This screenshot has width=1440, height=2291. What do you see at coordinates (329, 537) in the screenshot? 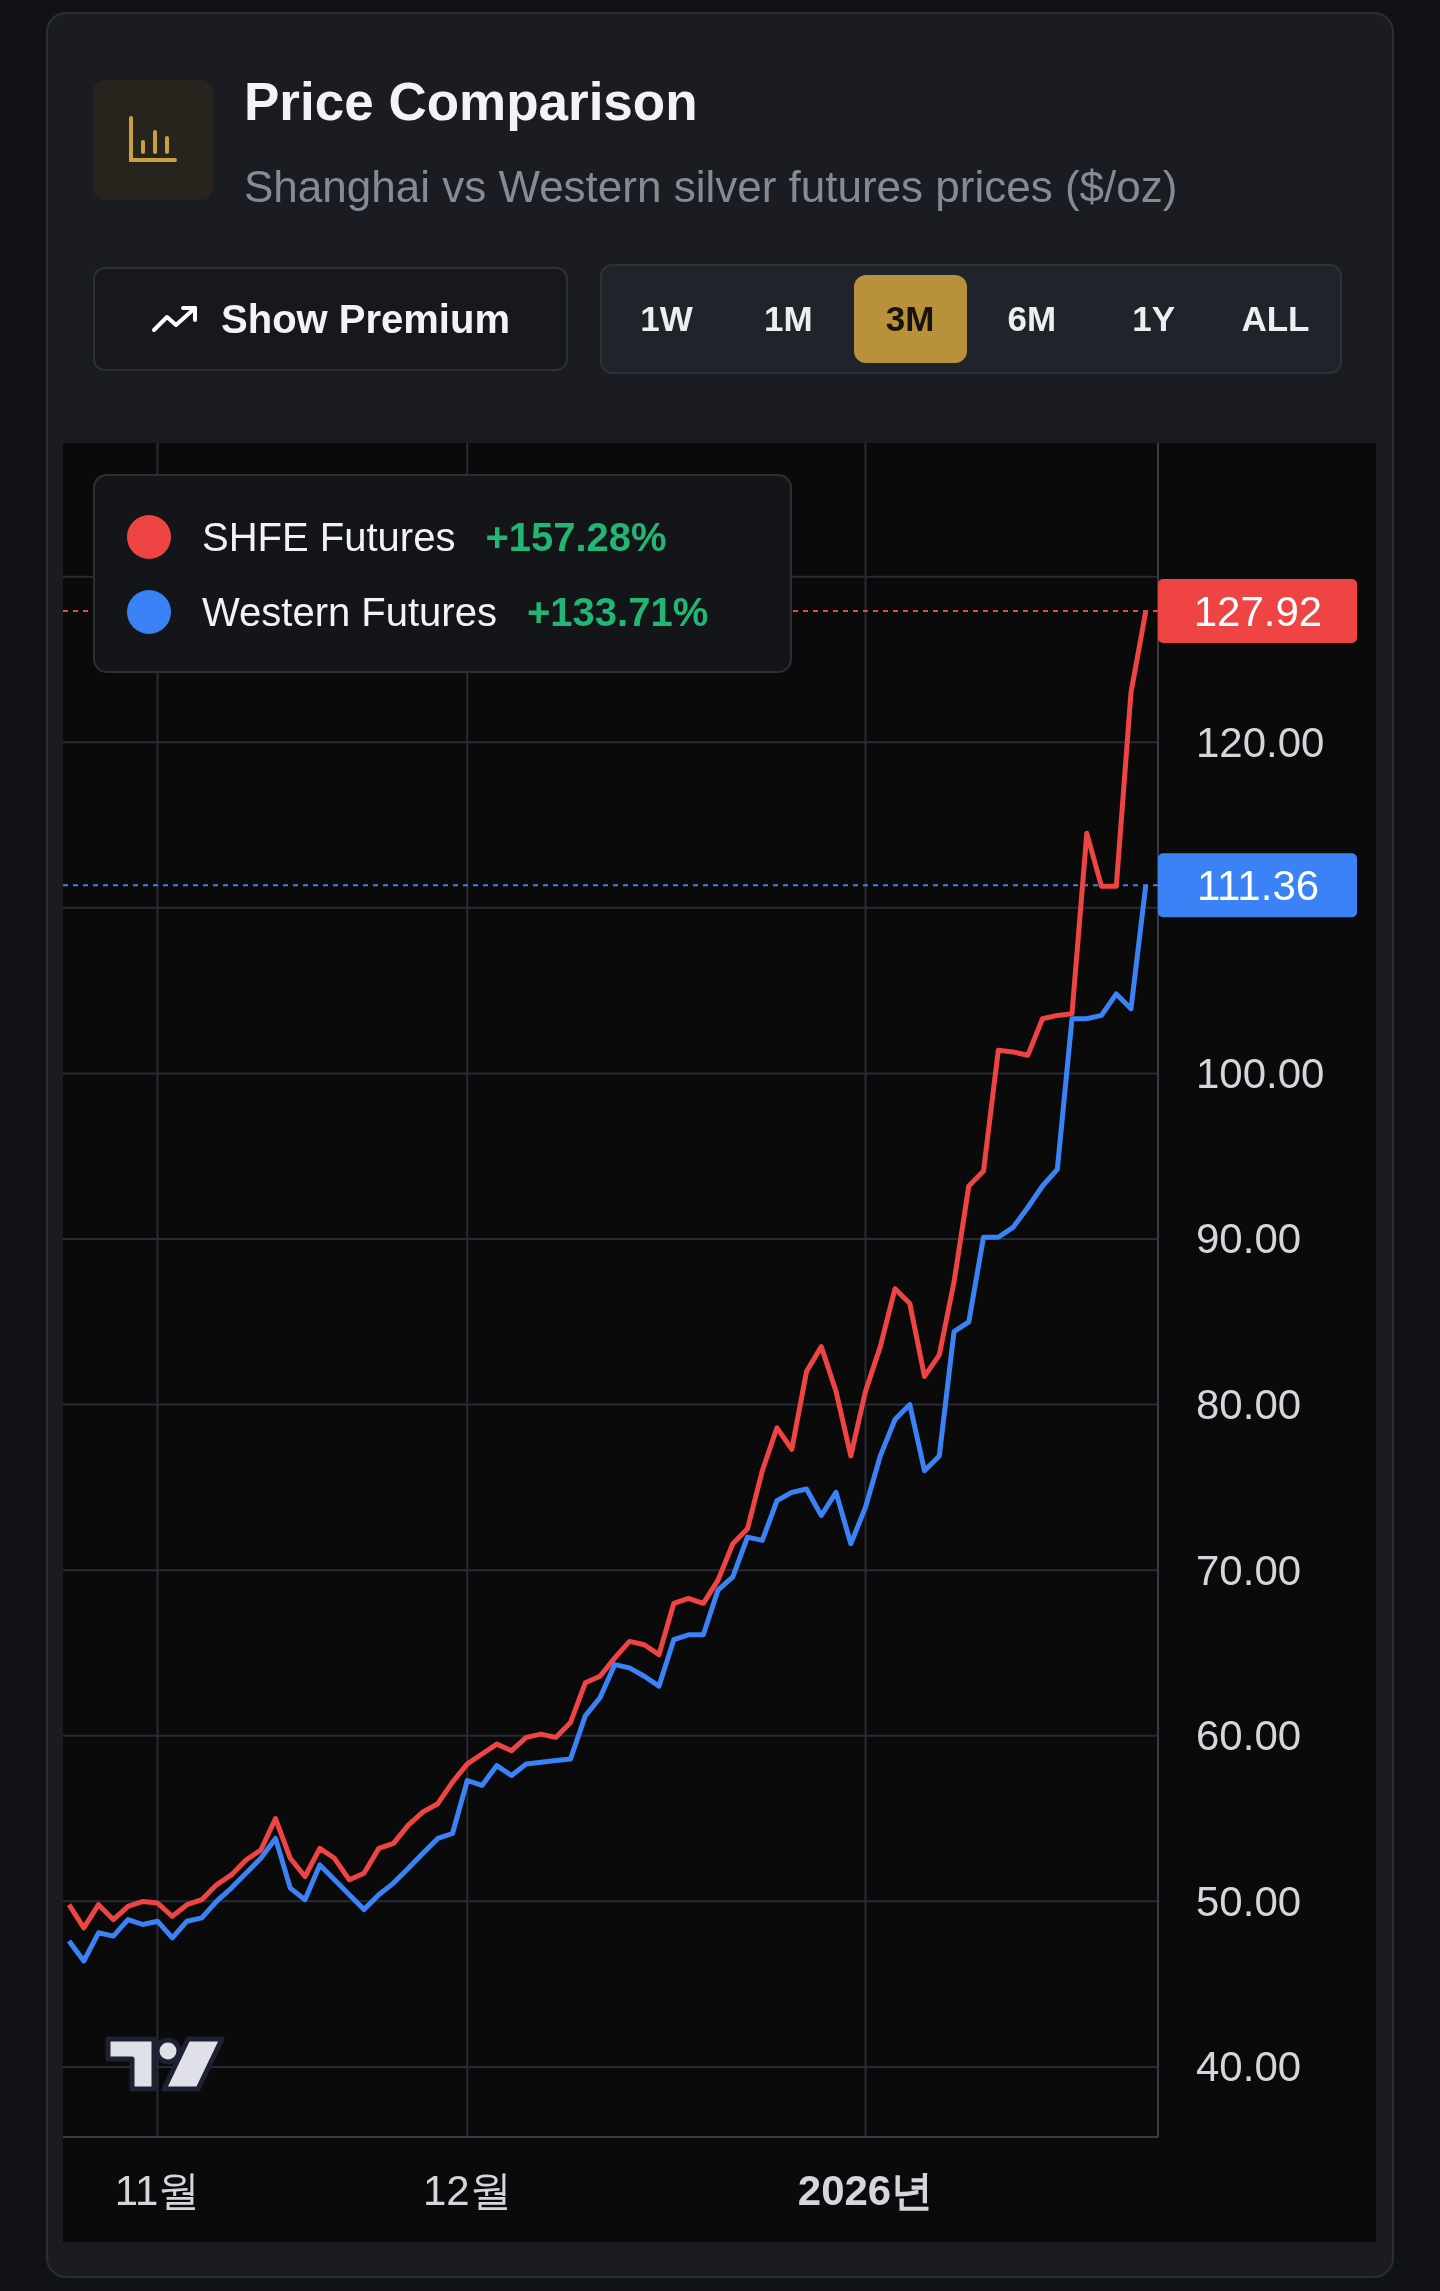
I see `legend-label: SHFE Futures` at bounding box center [329, 537].